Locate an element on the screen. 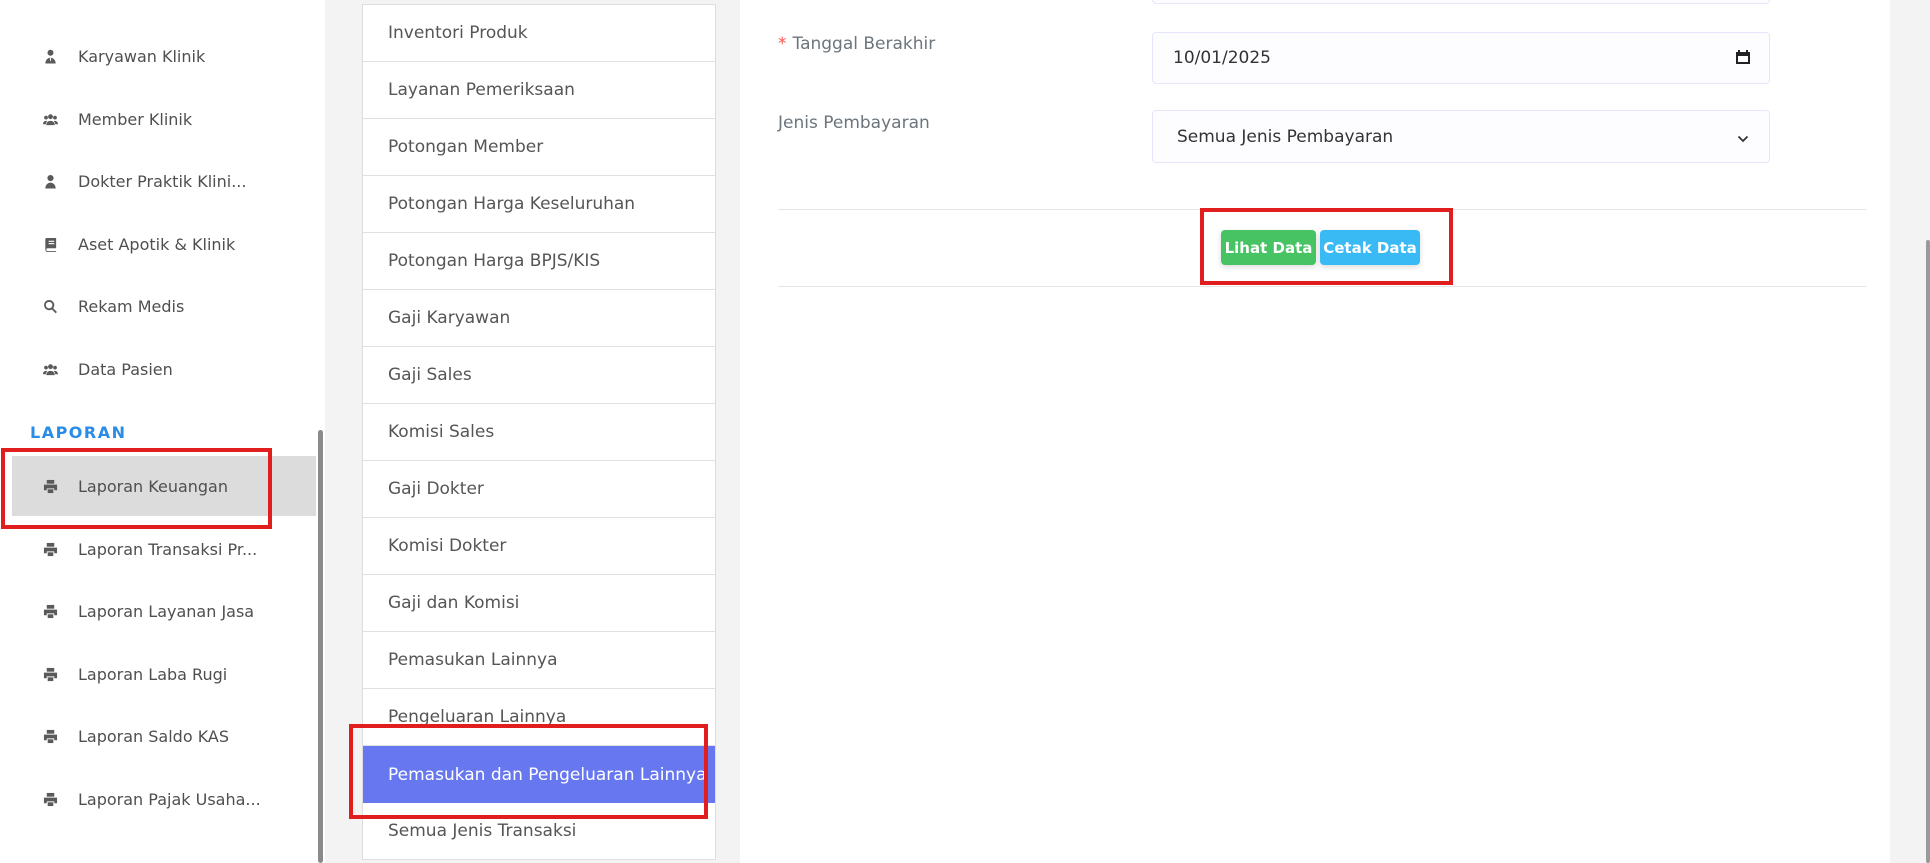 This screenshot has width=1930, height=863. payment-type-select: Semua Jenis Pembayaran is located at coordinates (1461, 136).